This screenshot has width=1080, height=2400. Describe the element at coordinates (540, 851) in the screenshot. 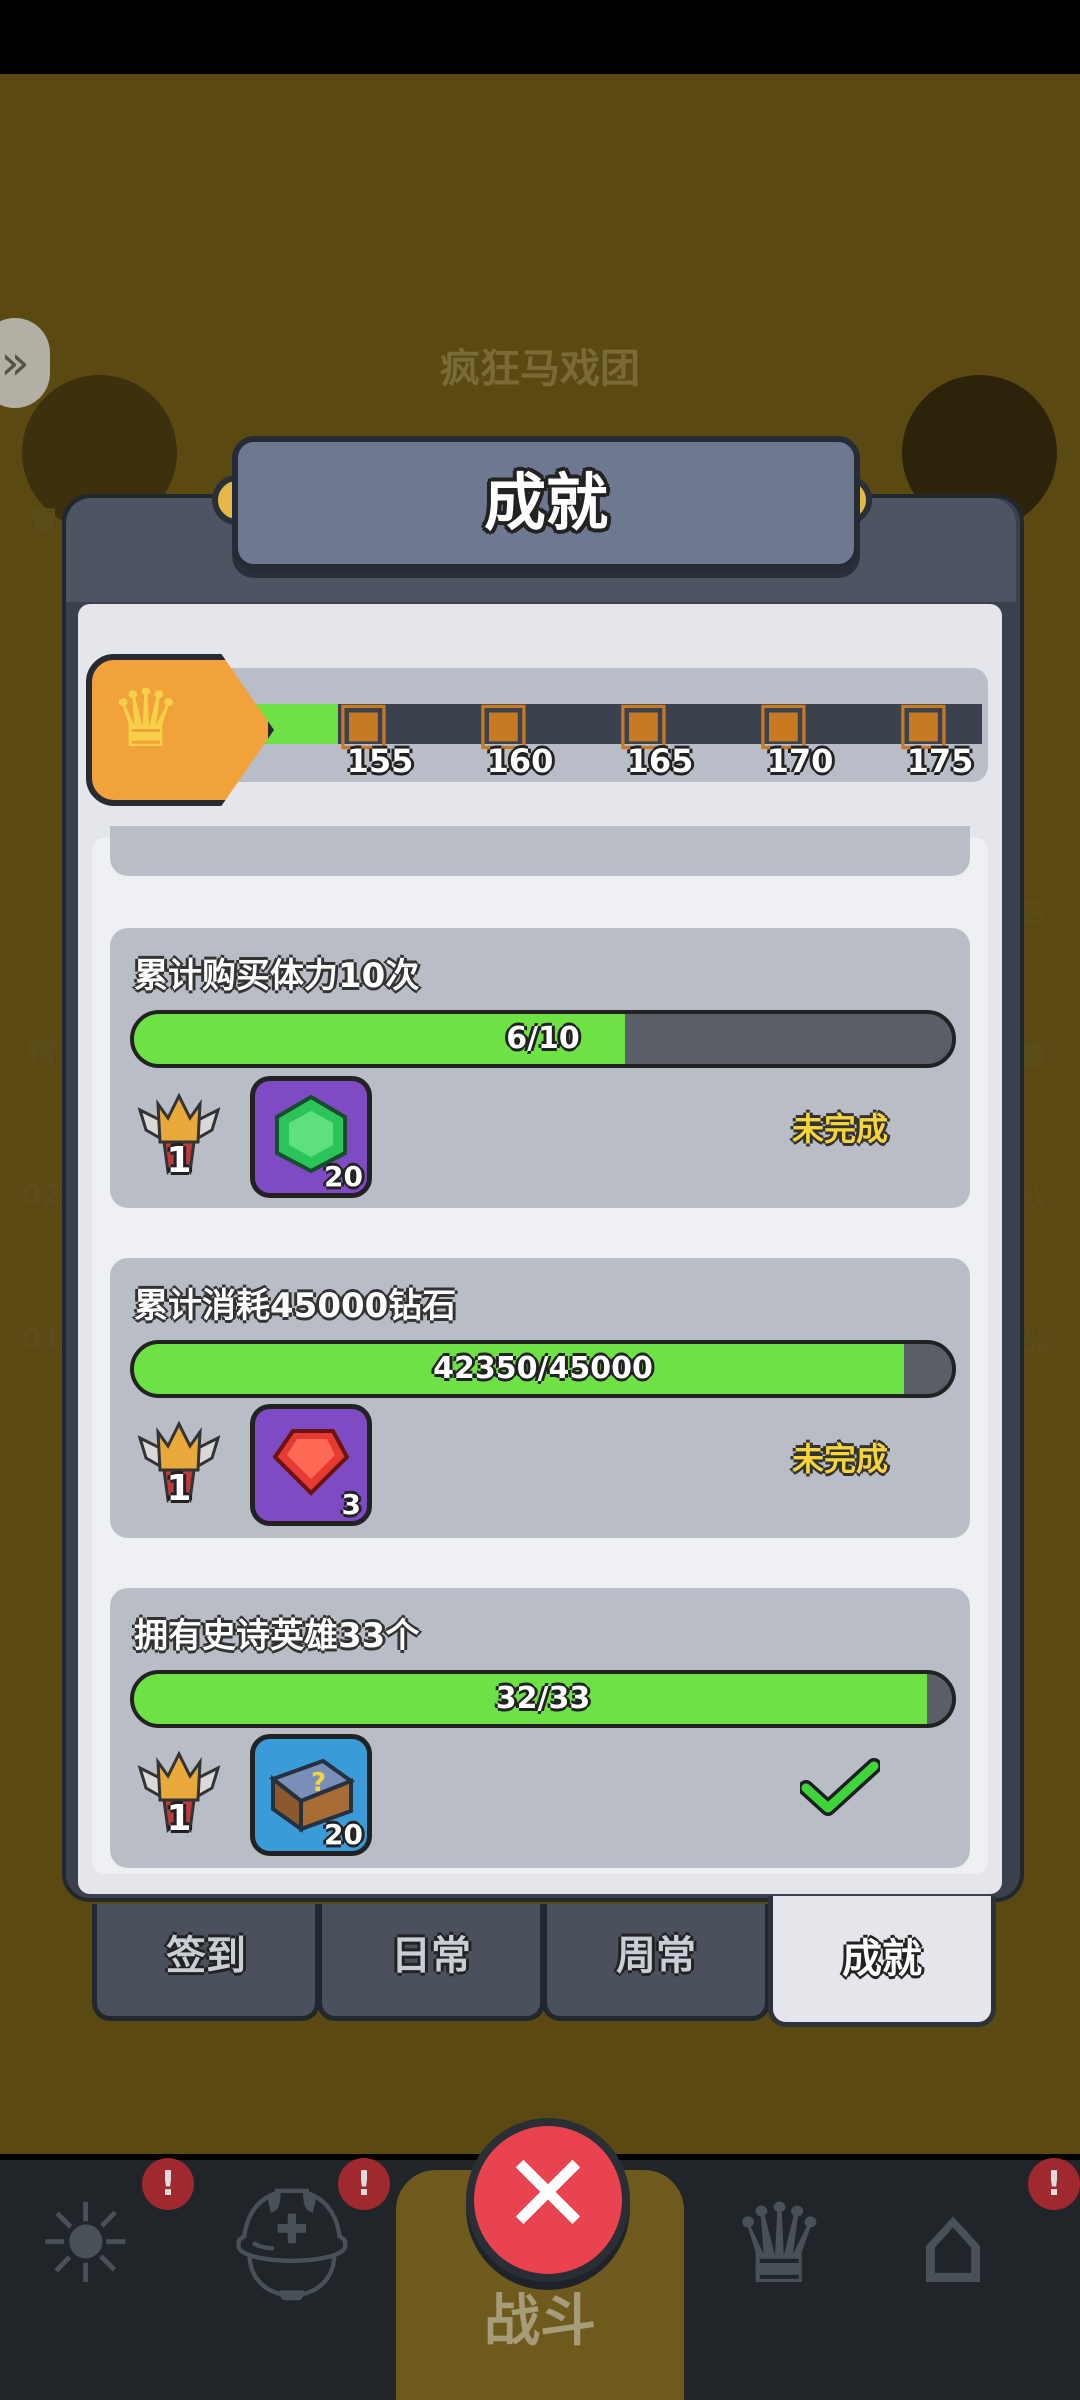

I see `list-item` at that location.